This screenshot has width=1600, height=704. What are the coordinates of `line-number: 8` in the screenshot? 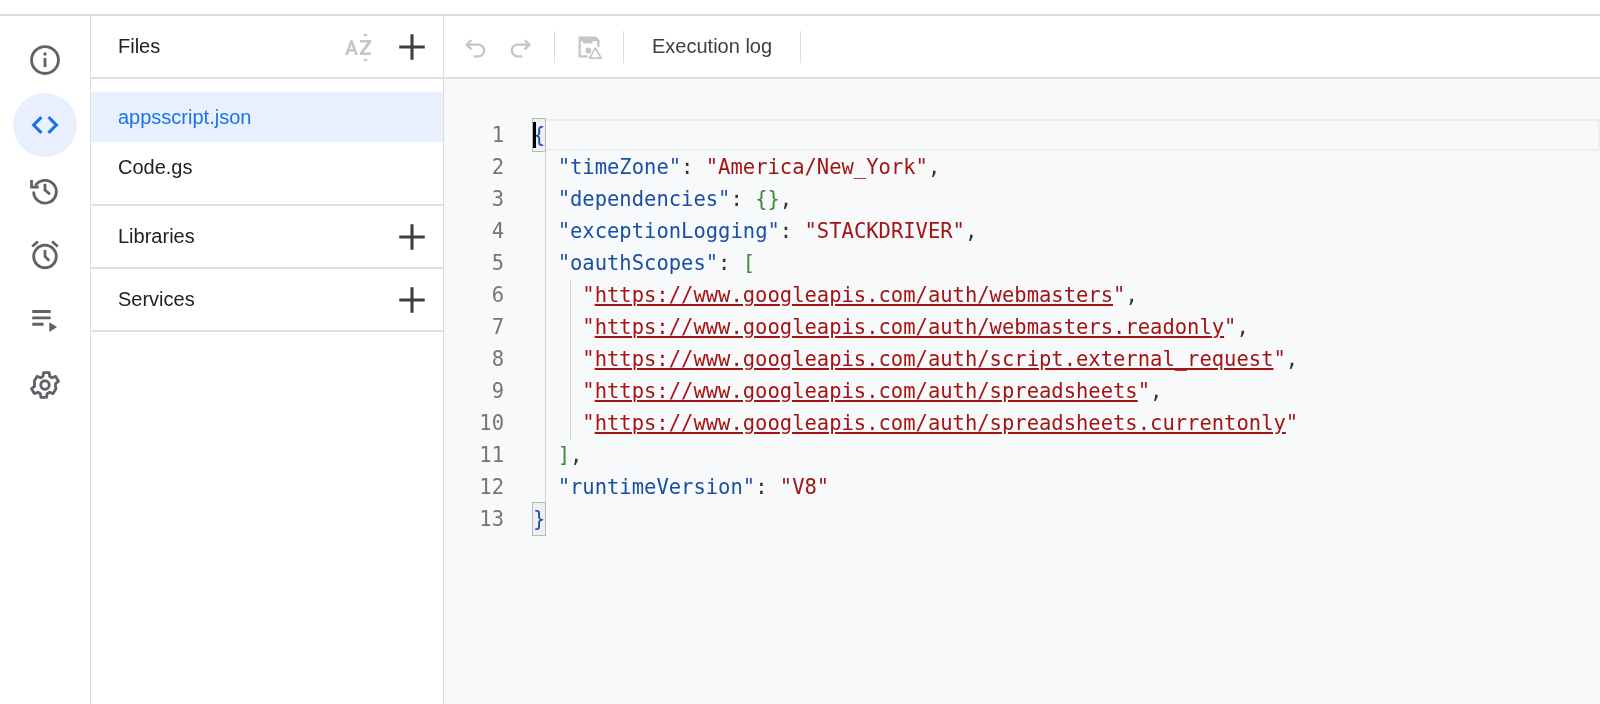 It's located at (497, 359).